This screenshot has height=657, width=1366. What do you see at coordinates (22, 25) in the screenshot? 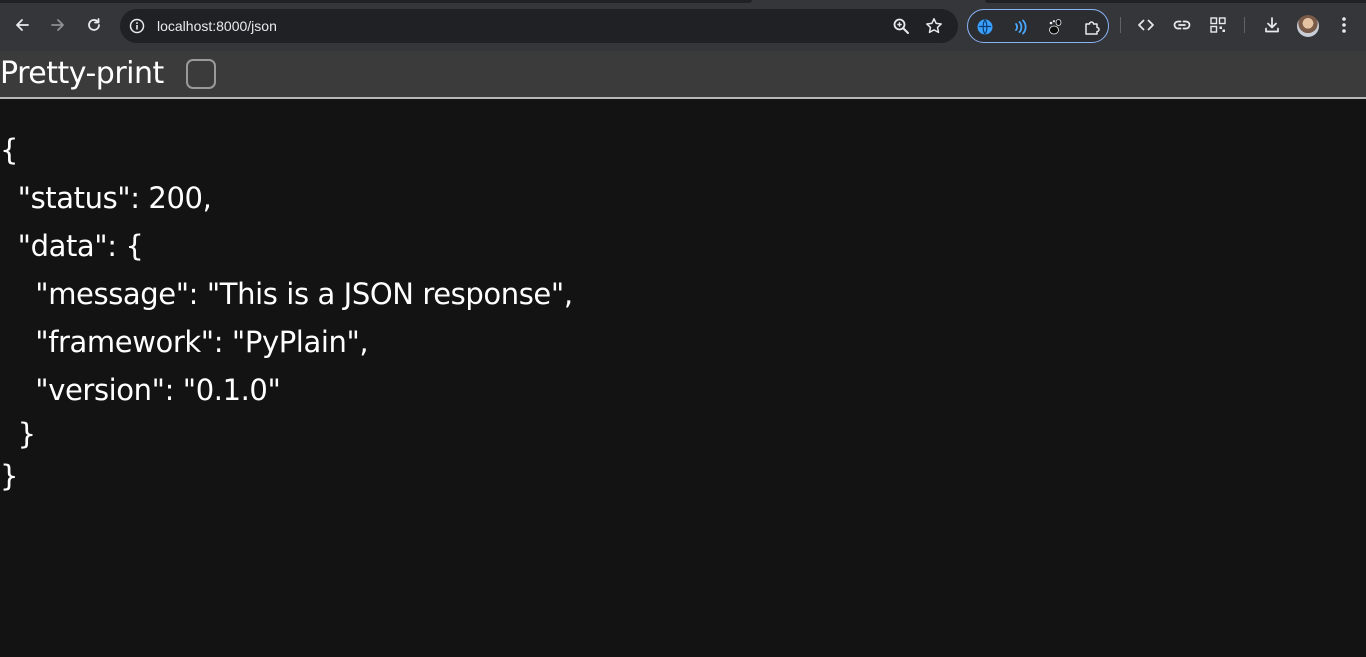
I see `back-arrow-icon` at bounding box center [22, 25].